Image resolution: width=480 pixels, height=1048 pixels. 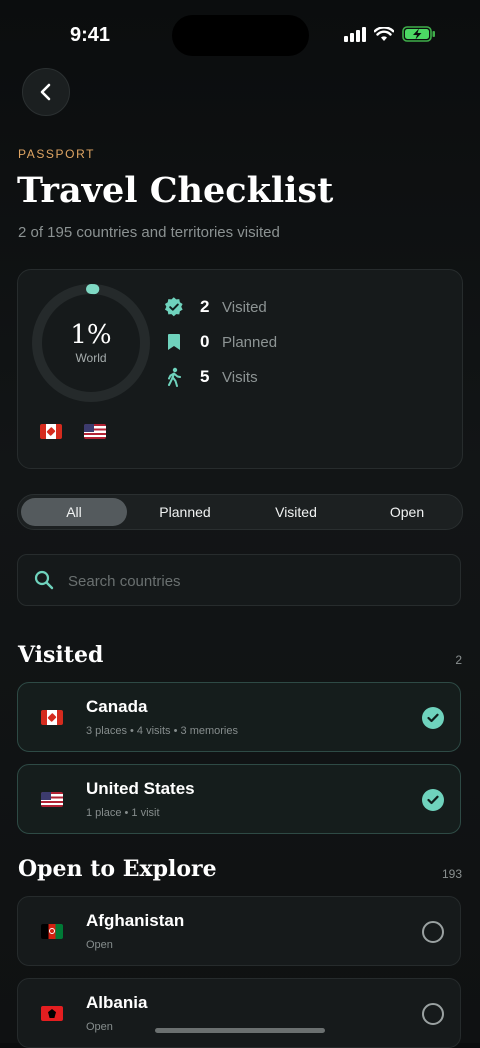 What do you see at coordinates (355, 34) in the screenshot?
I see `cellular-signal-icon` at bounding box center [355, 34].